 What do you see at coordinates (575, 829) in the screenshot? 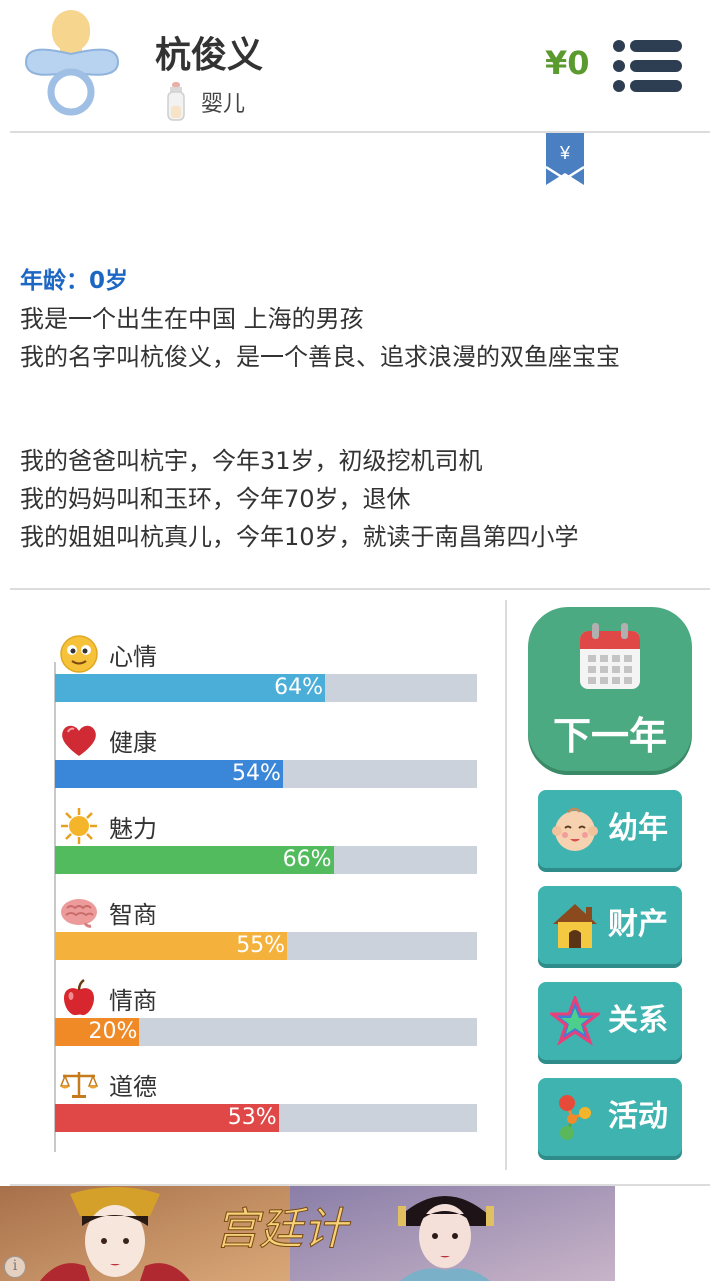
I see `baby-face-icon` at bounding box center [575, 829].